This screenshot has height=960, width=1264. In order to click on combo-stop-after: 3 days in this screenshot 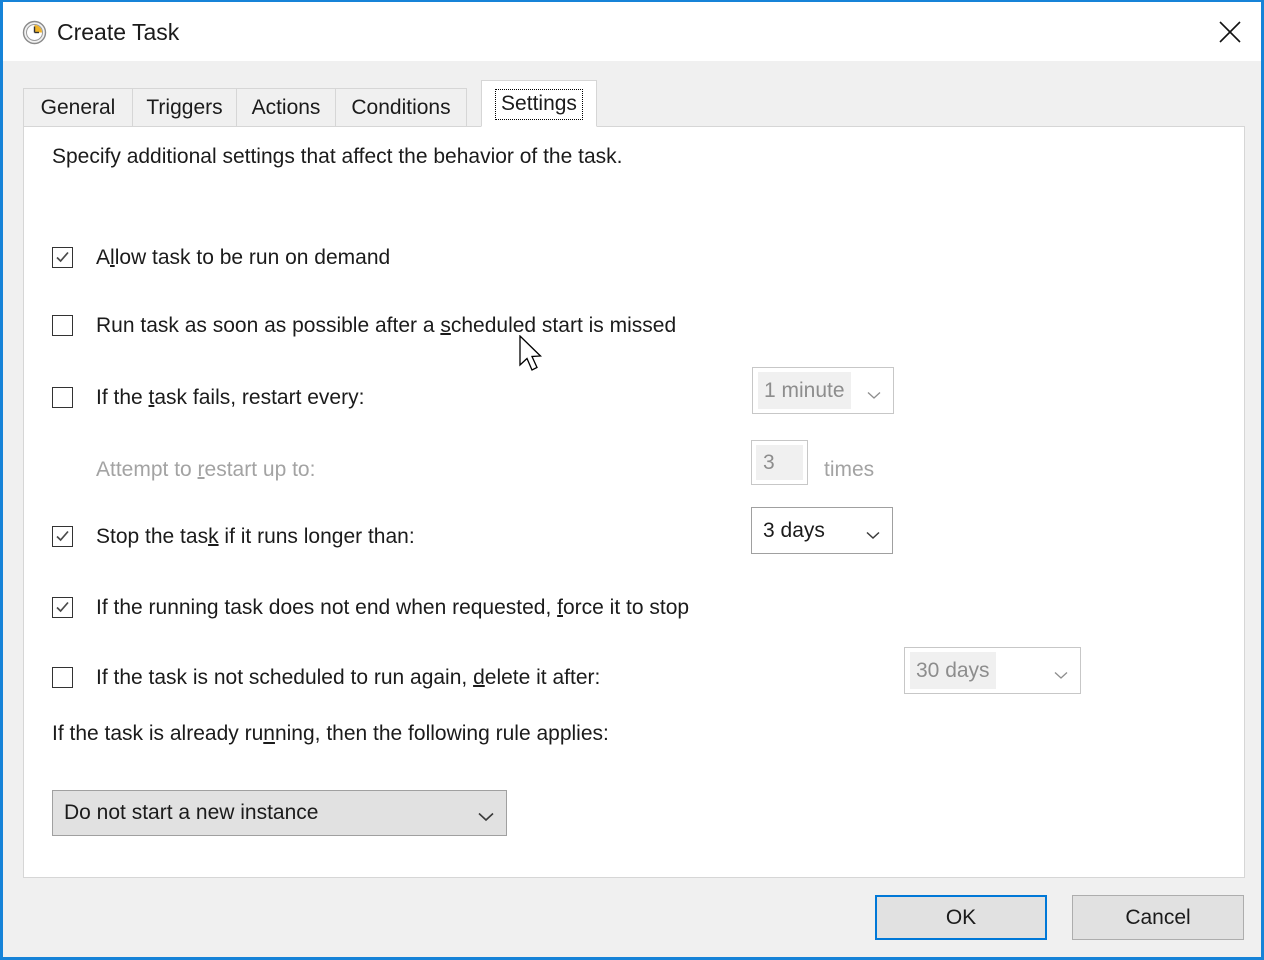, I will do `click(822, 530)`.